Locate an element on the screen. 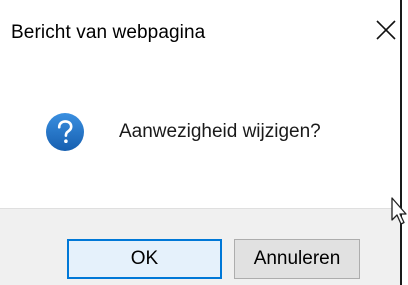  cancel-button: Annuleren is located at coordinates (297, 259).